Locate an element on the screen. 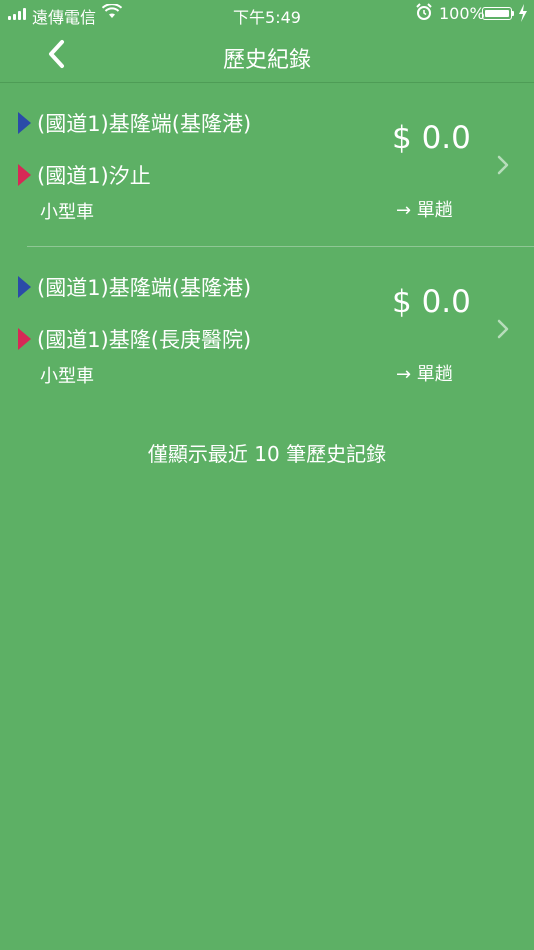  exit-station-label: (國道1)汐止 is located at coordinates (94, 176).